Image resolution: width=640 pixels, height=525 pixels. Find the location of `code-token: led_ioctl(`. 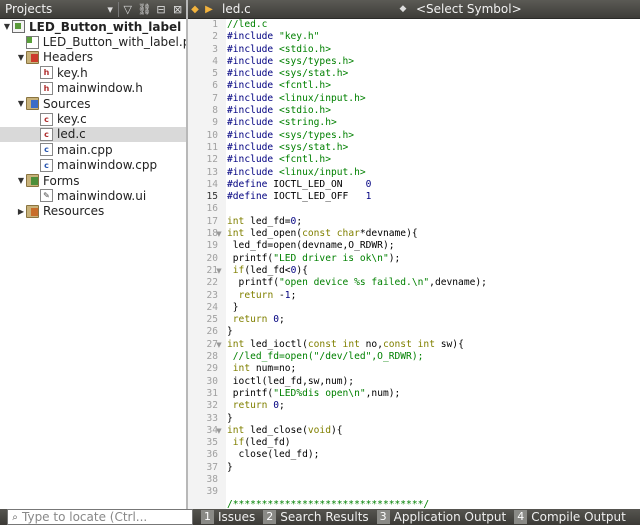

code-token: led_ioctl( is located at coordinates (276, 344).